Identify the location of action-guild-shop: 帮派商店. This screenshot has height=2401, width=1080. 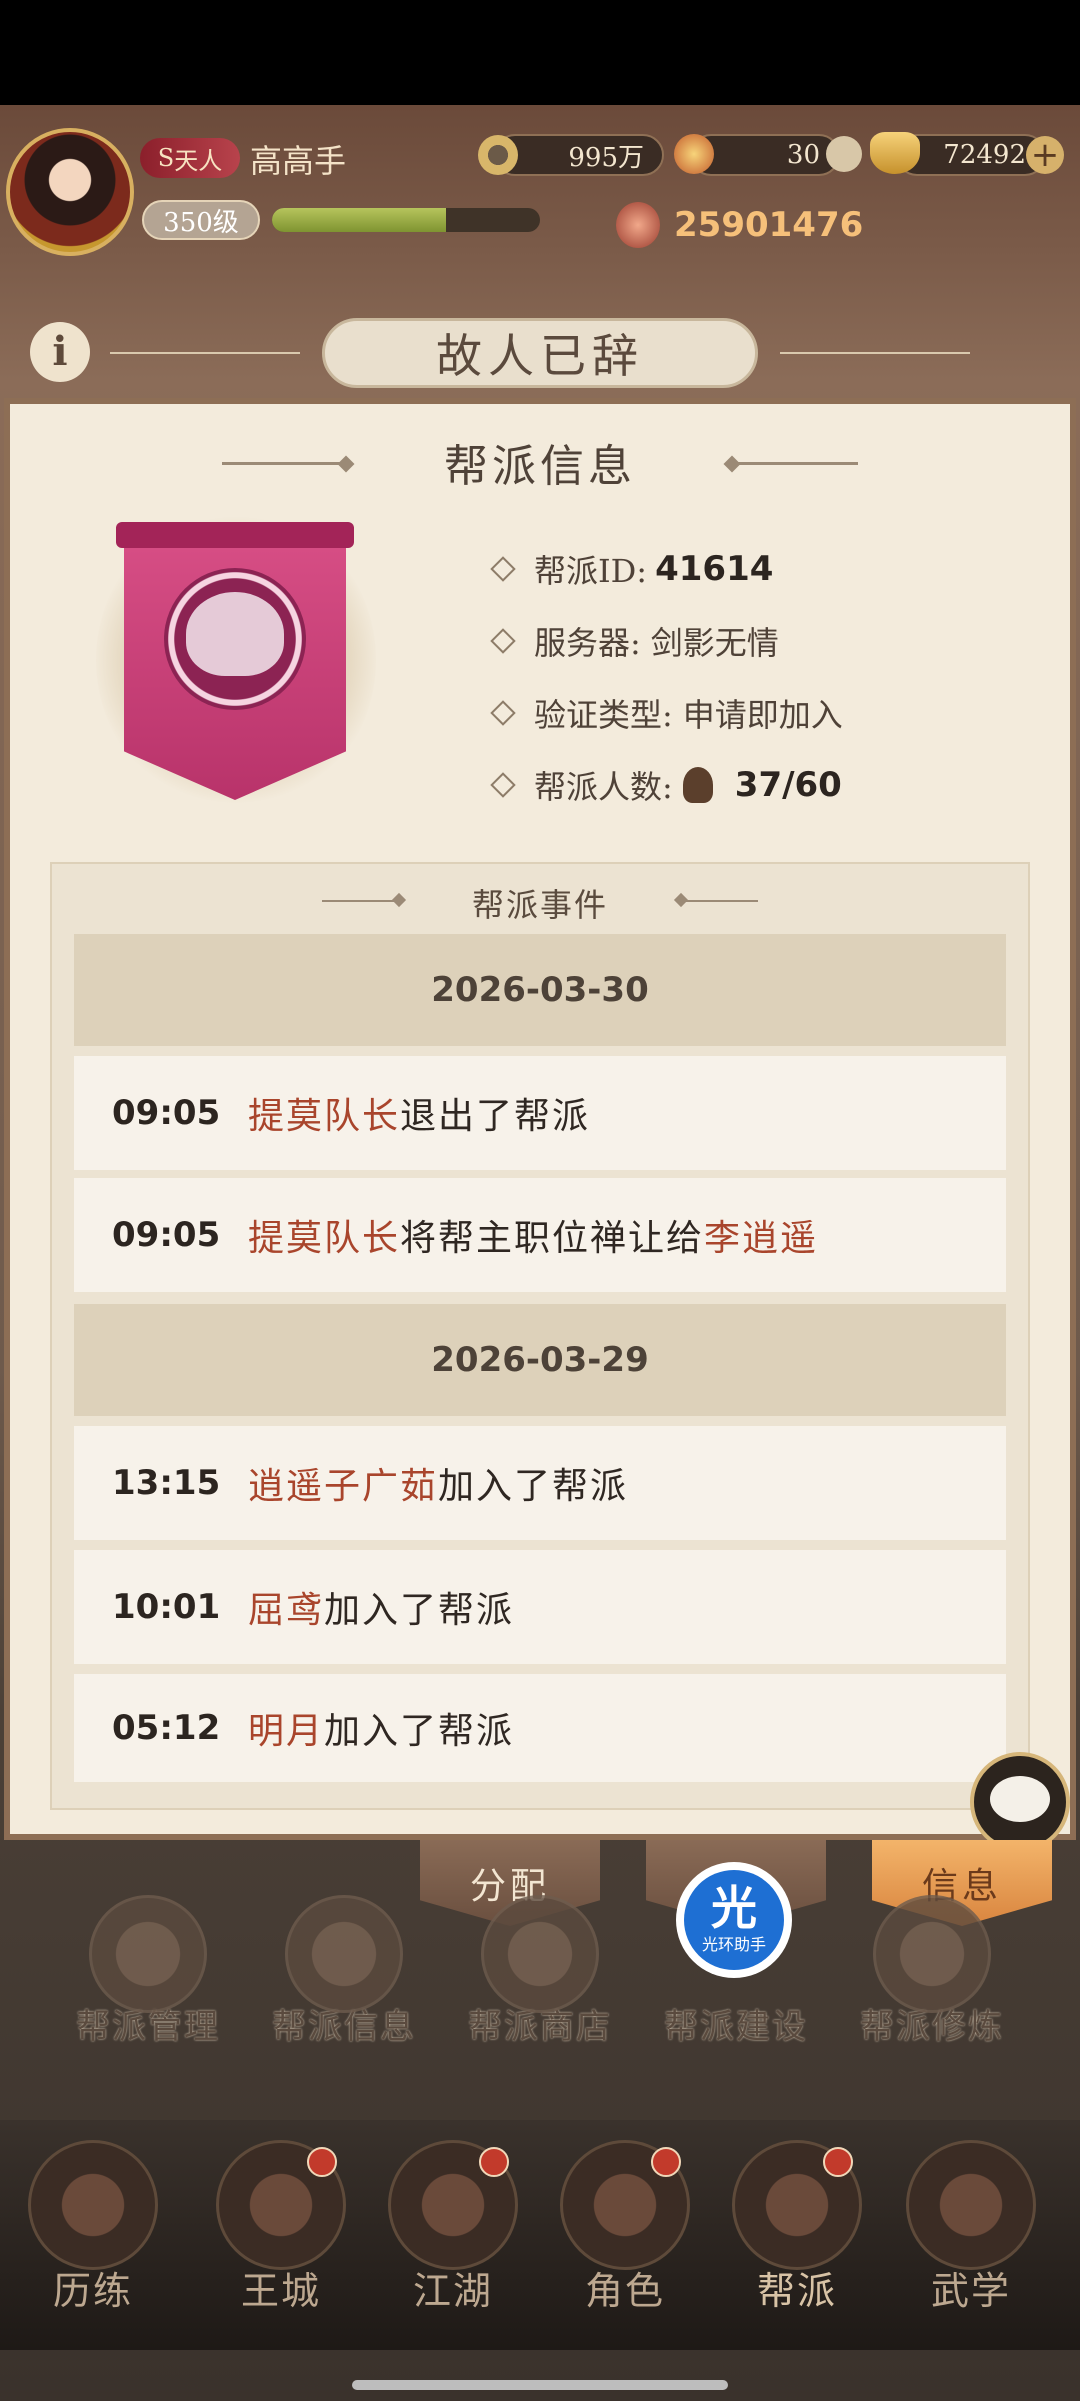
(540, 1971).